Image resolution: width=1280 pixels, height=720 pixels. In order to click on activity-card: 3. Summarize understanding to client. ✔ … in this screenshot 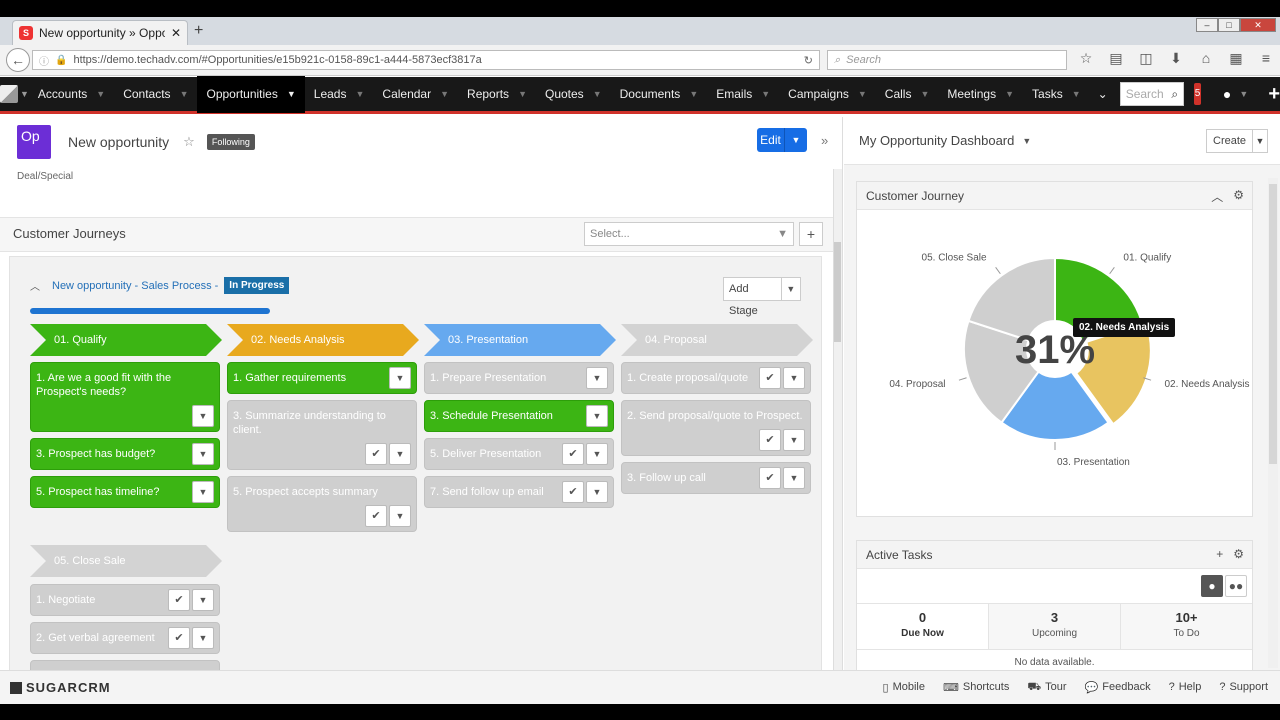, I will do `click(322, 435)`.